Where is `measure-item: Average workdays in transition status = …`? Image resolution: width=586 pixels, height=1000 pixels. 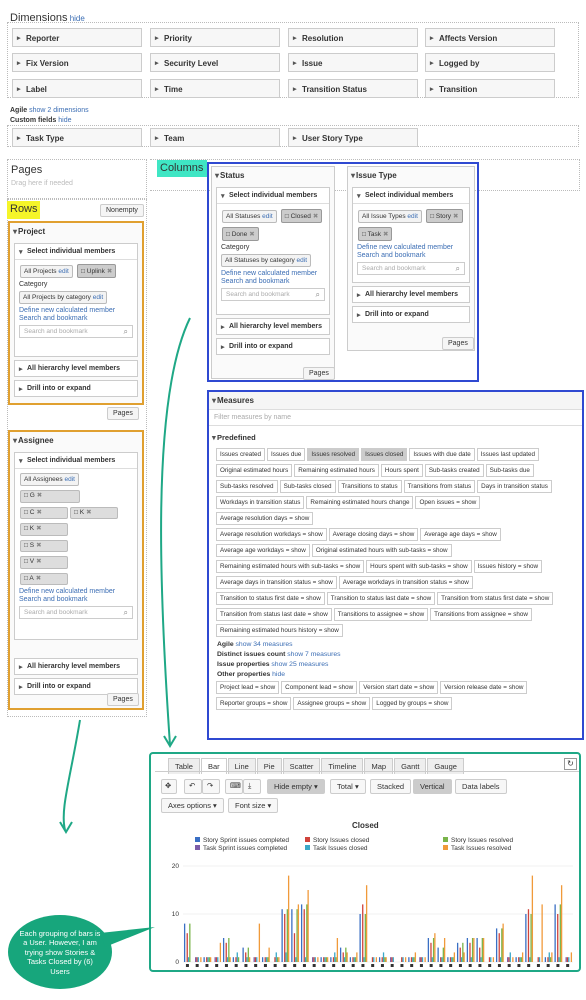
measure-item: Average workdays in transition status = … is located at coordinates (405, 582).